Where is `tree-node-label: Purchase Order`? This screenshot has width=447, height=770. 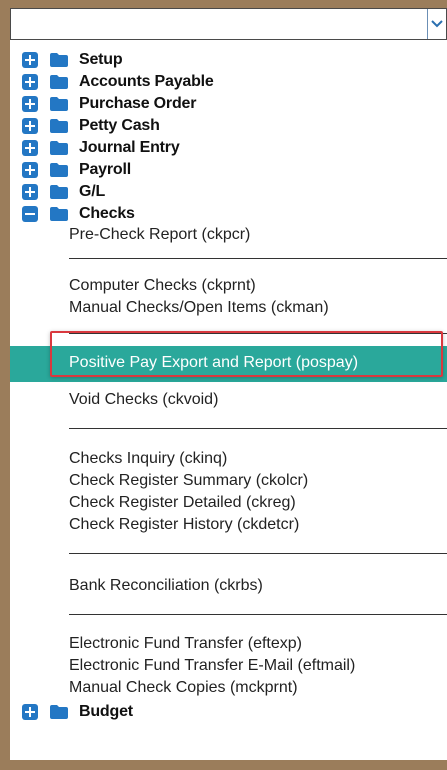
tree-node-label: Purchase Order is located at coordinates (138, 103).